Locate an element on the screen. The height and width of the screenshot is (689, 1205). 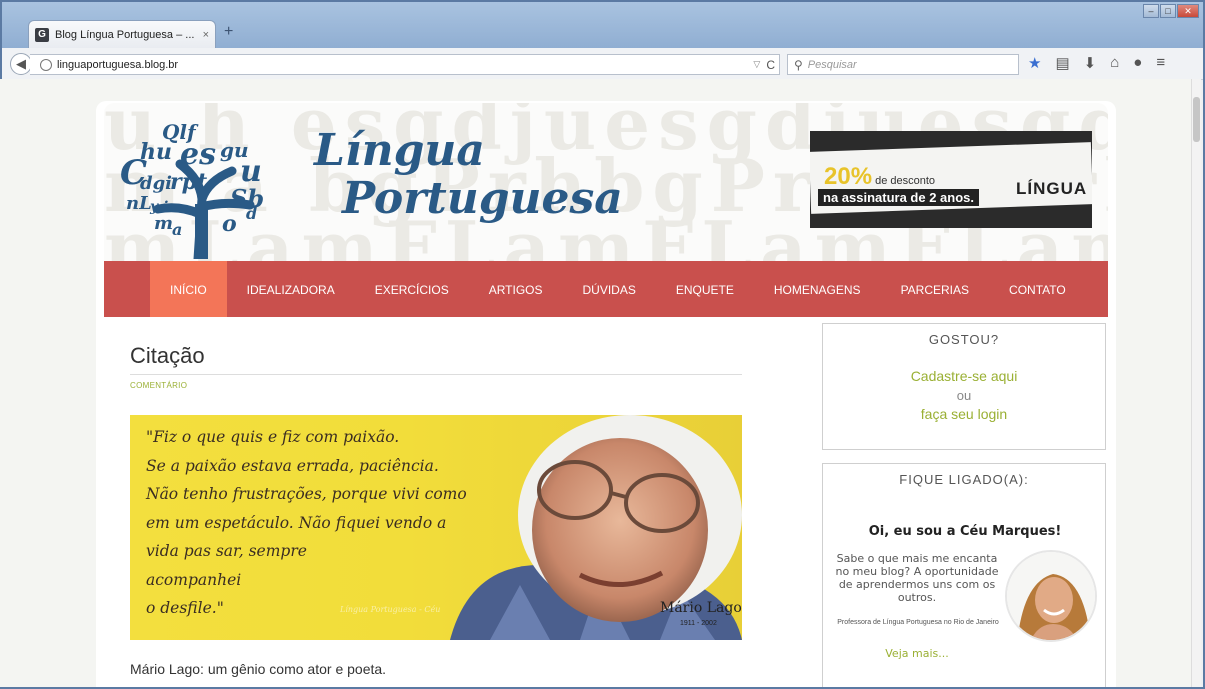
browser-tab: G Blog Língua Portuguesa – ... × is located at coordinates (122, 34).